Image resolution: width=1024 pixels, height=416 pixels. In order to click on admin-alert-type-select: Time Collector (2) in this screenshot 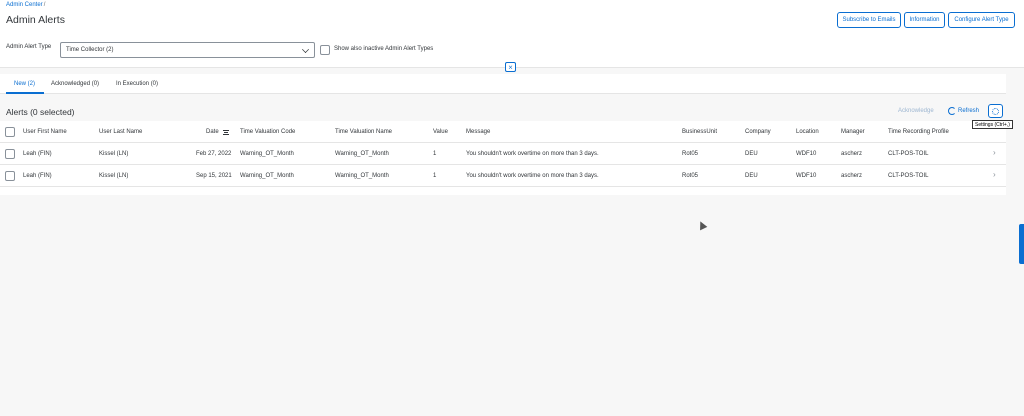, I will do `click(187, 50)`.